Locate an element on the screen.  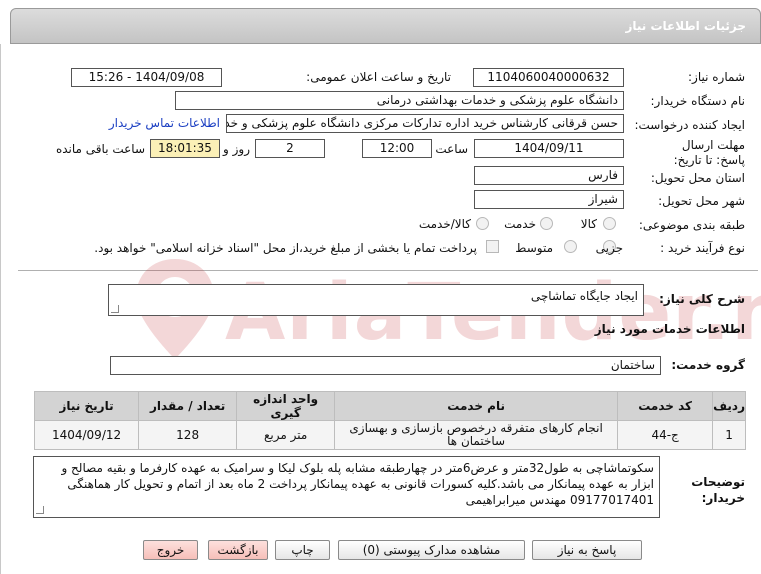
service-group-label: گروه خدمت: is located at coordinates (708, 365).